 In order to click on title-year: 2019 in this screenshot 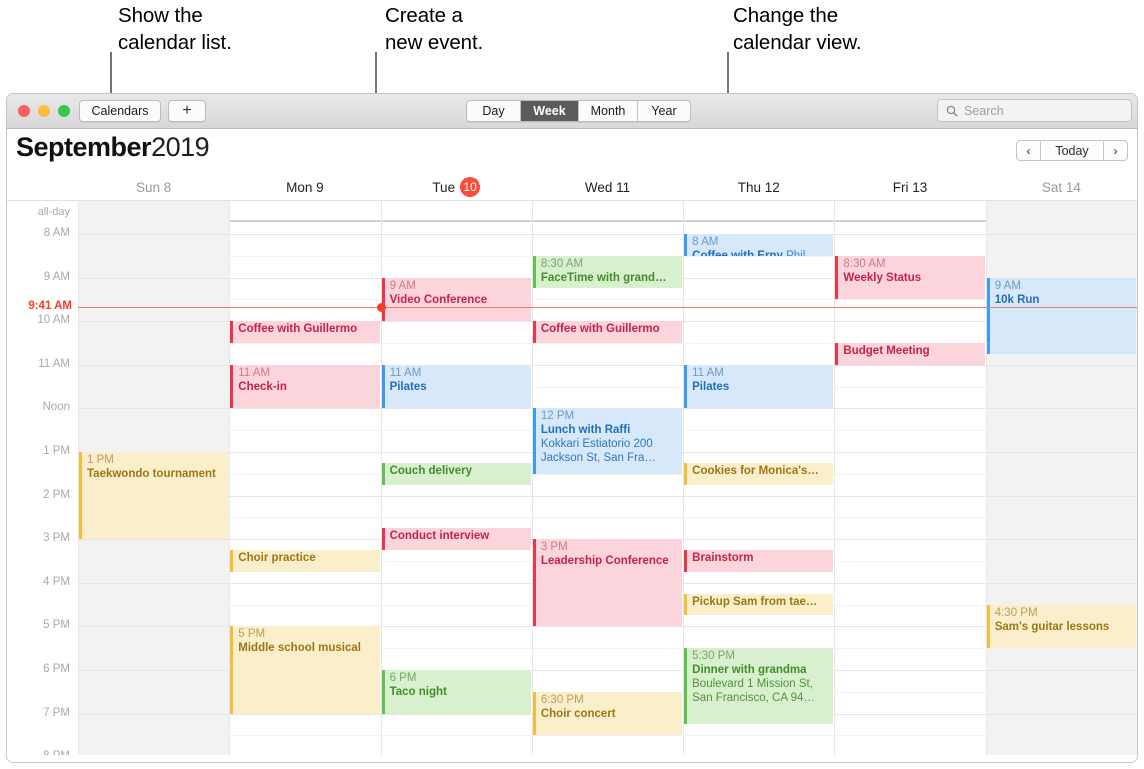, I will do `click(180, 147)`.